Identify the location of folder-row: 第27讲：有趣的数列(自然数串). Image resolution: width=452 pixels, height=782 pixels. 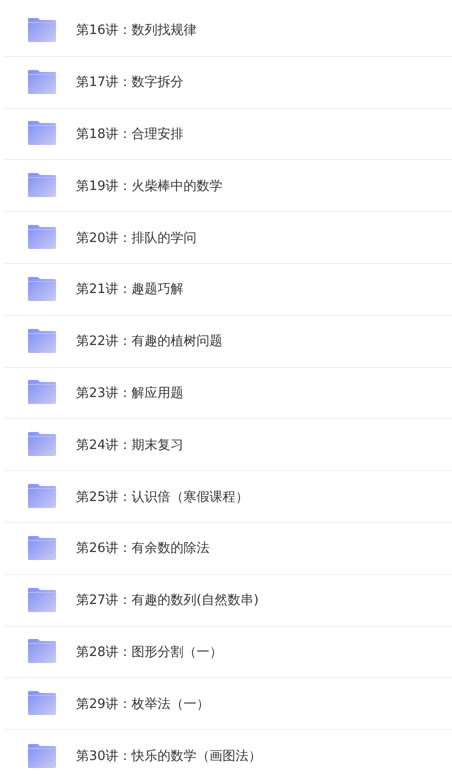
(228, 600).